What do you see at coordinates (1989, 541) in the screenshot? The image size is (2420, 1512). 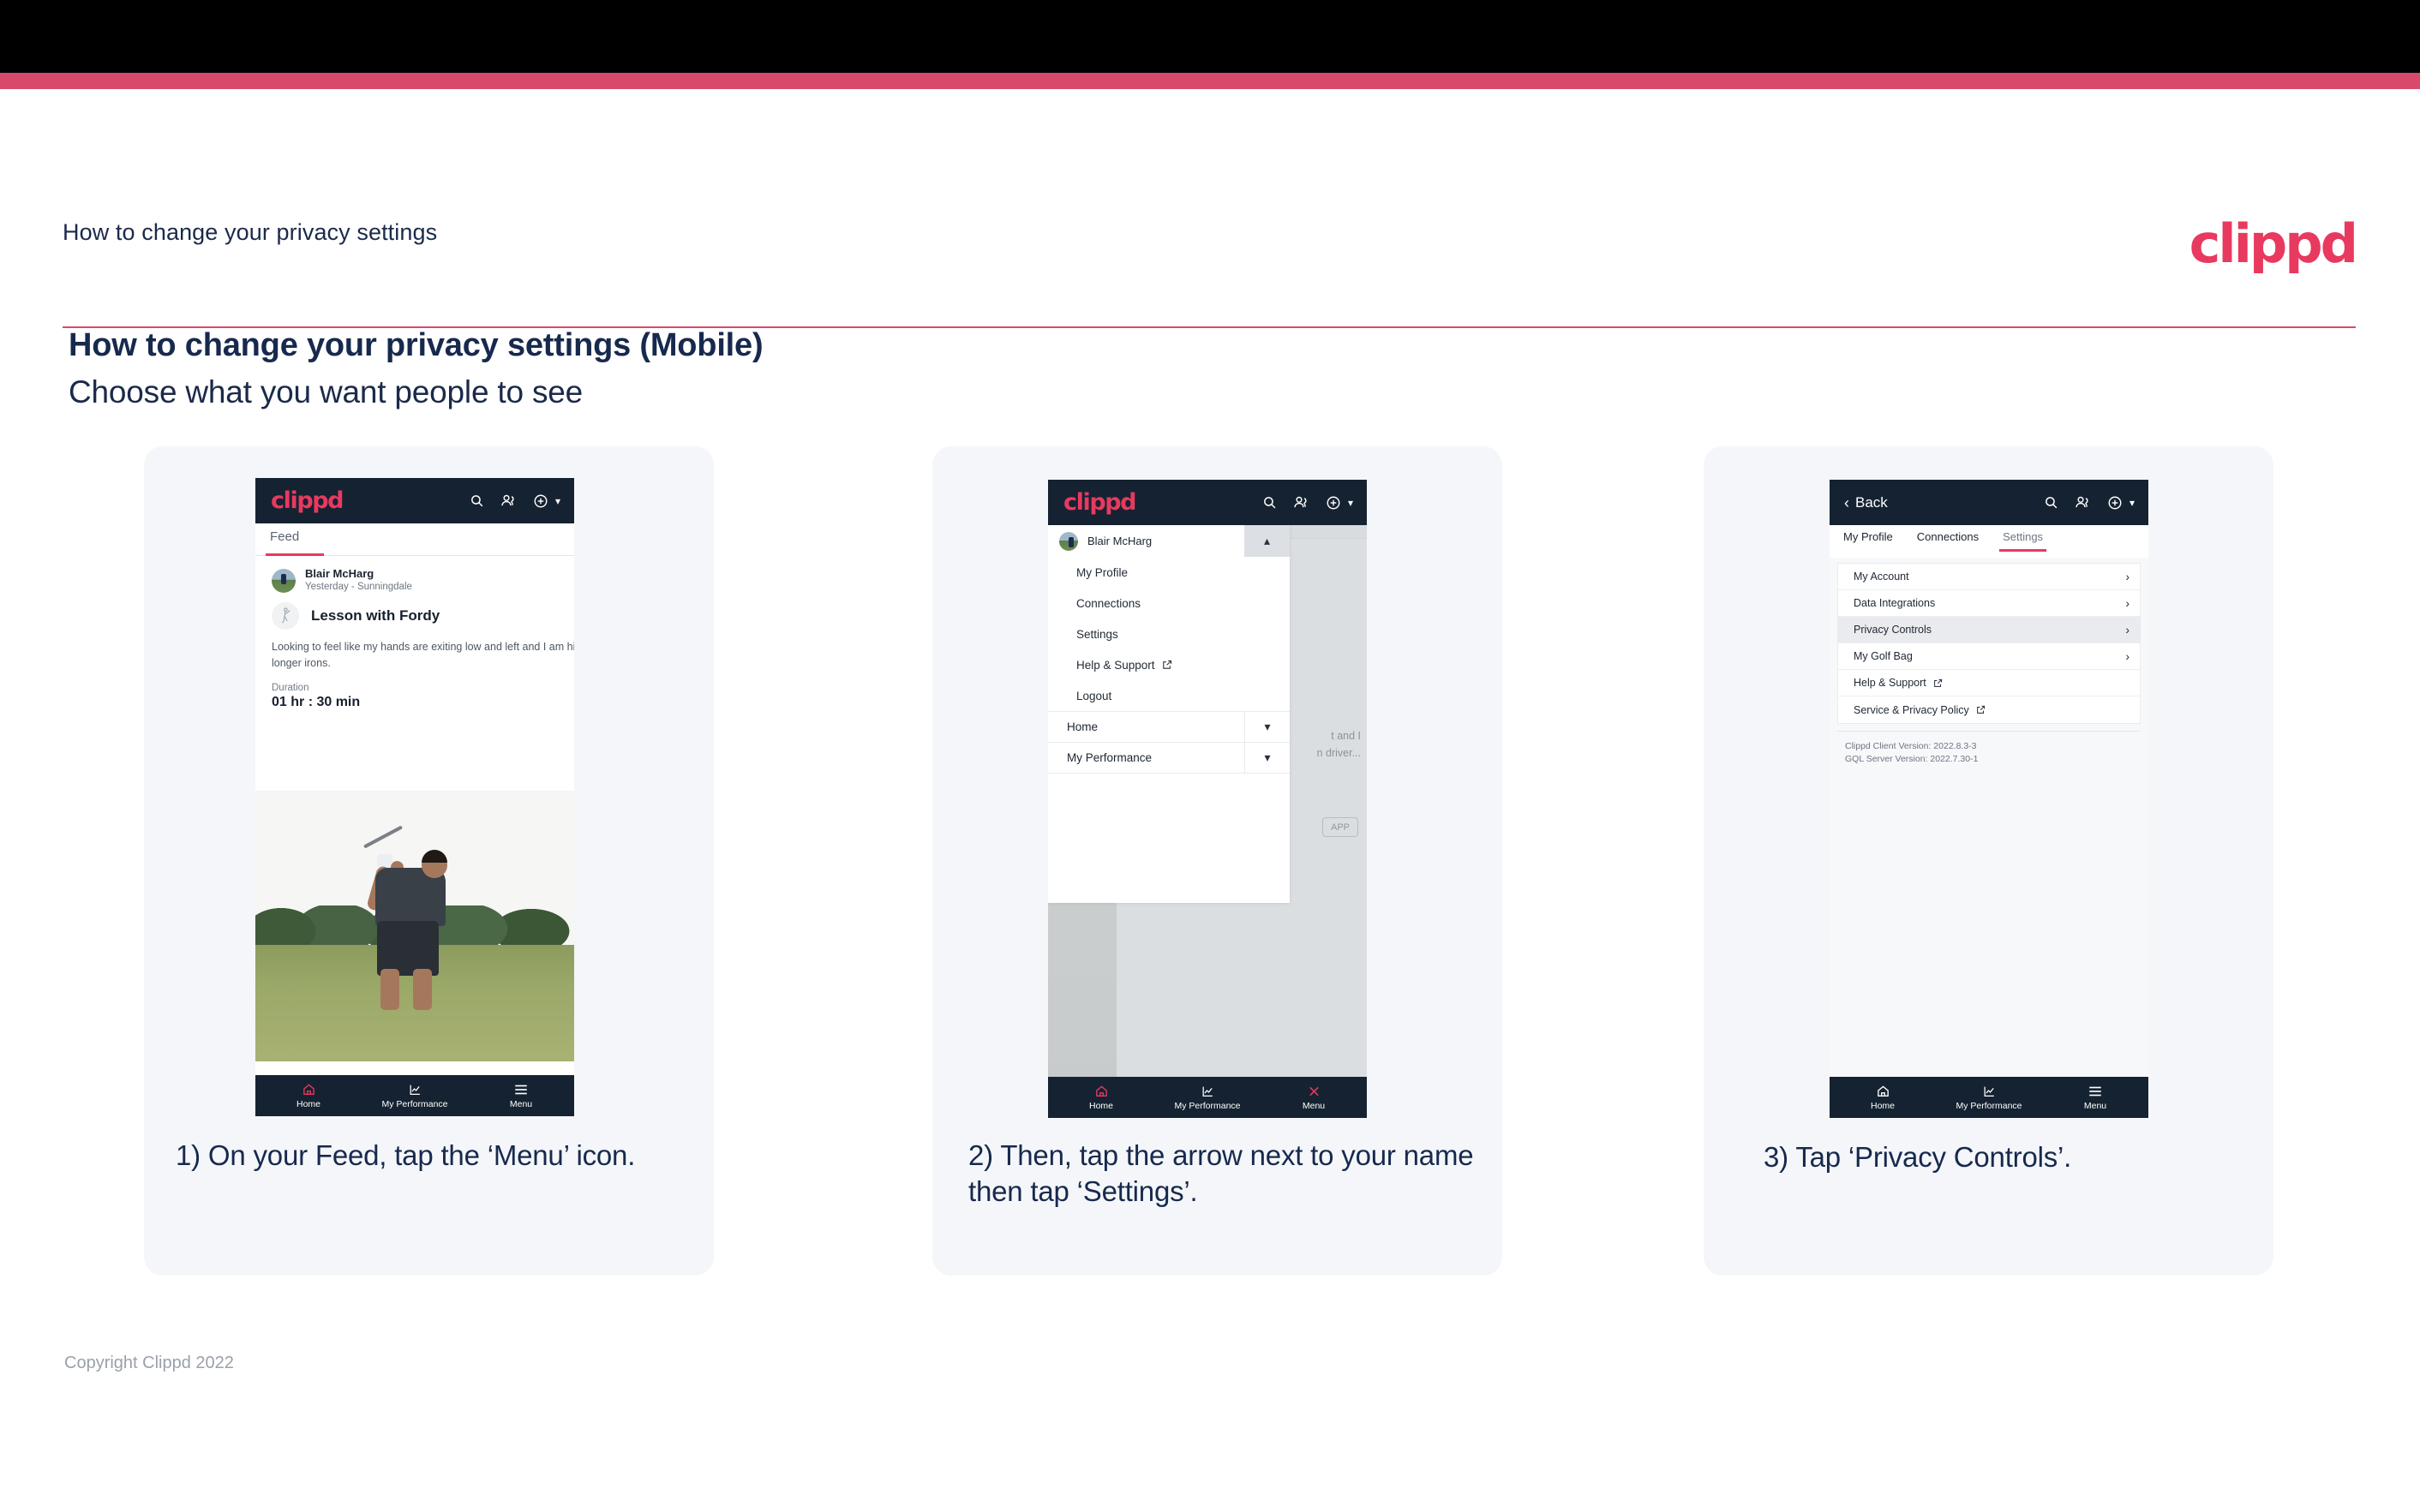 I see `profile-tab-row: My Profile Connections Settings` at bounding box center [1989, 541].